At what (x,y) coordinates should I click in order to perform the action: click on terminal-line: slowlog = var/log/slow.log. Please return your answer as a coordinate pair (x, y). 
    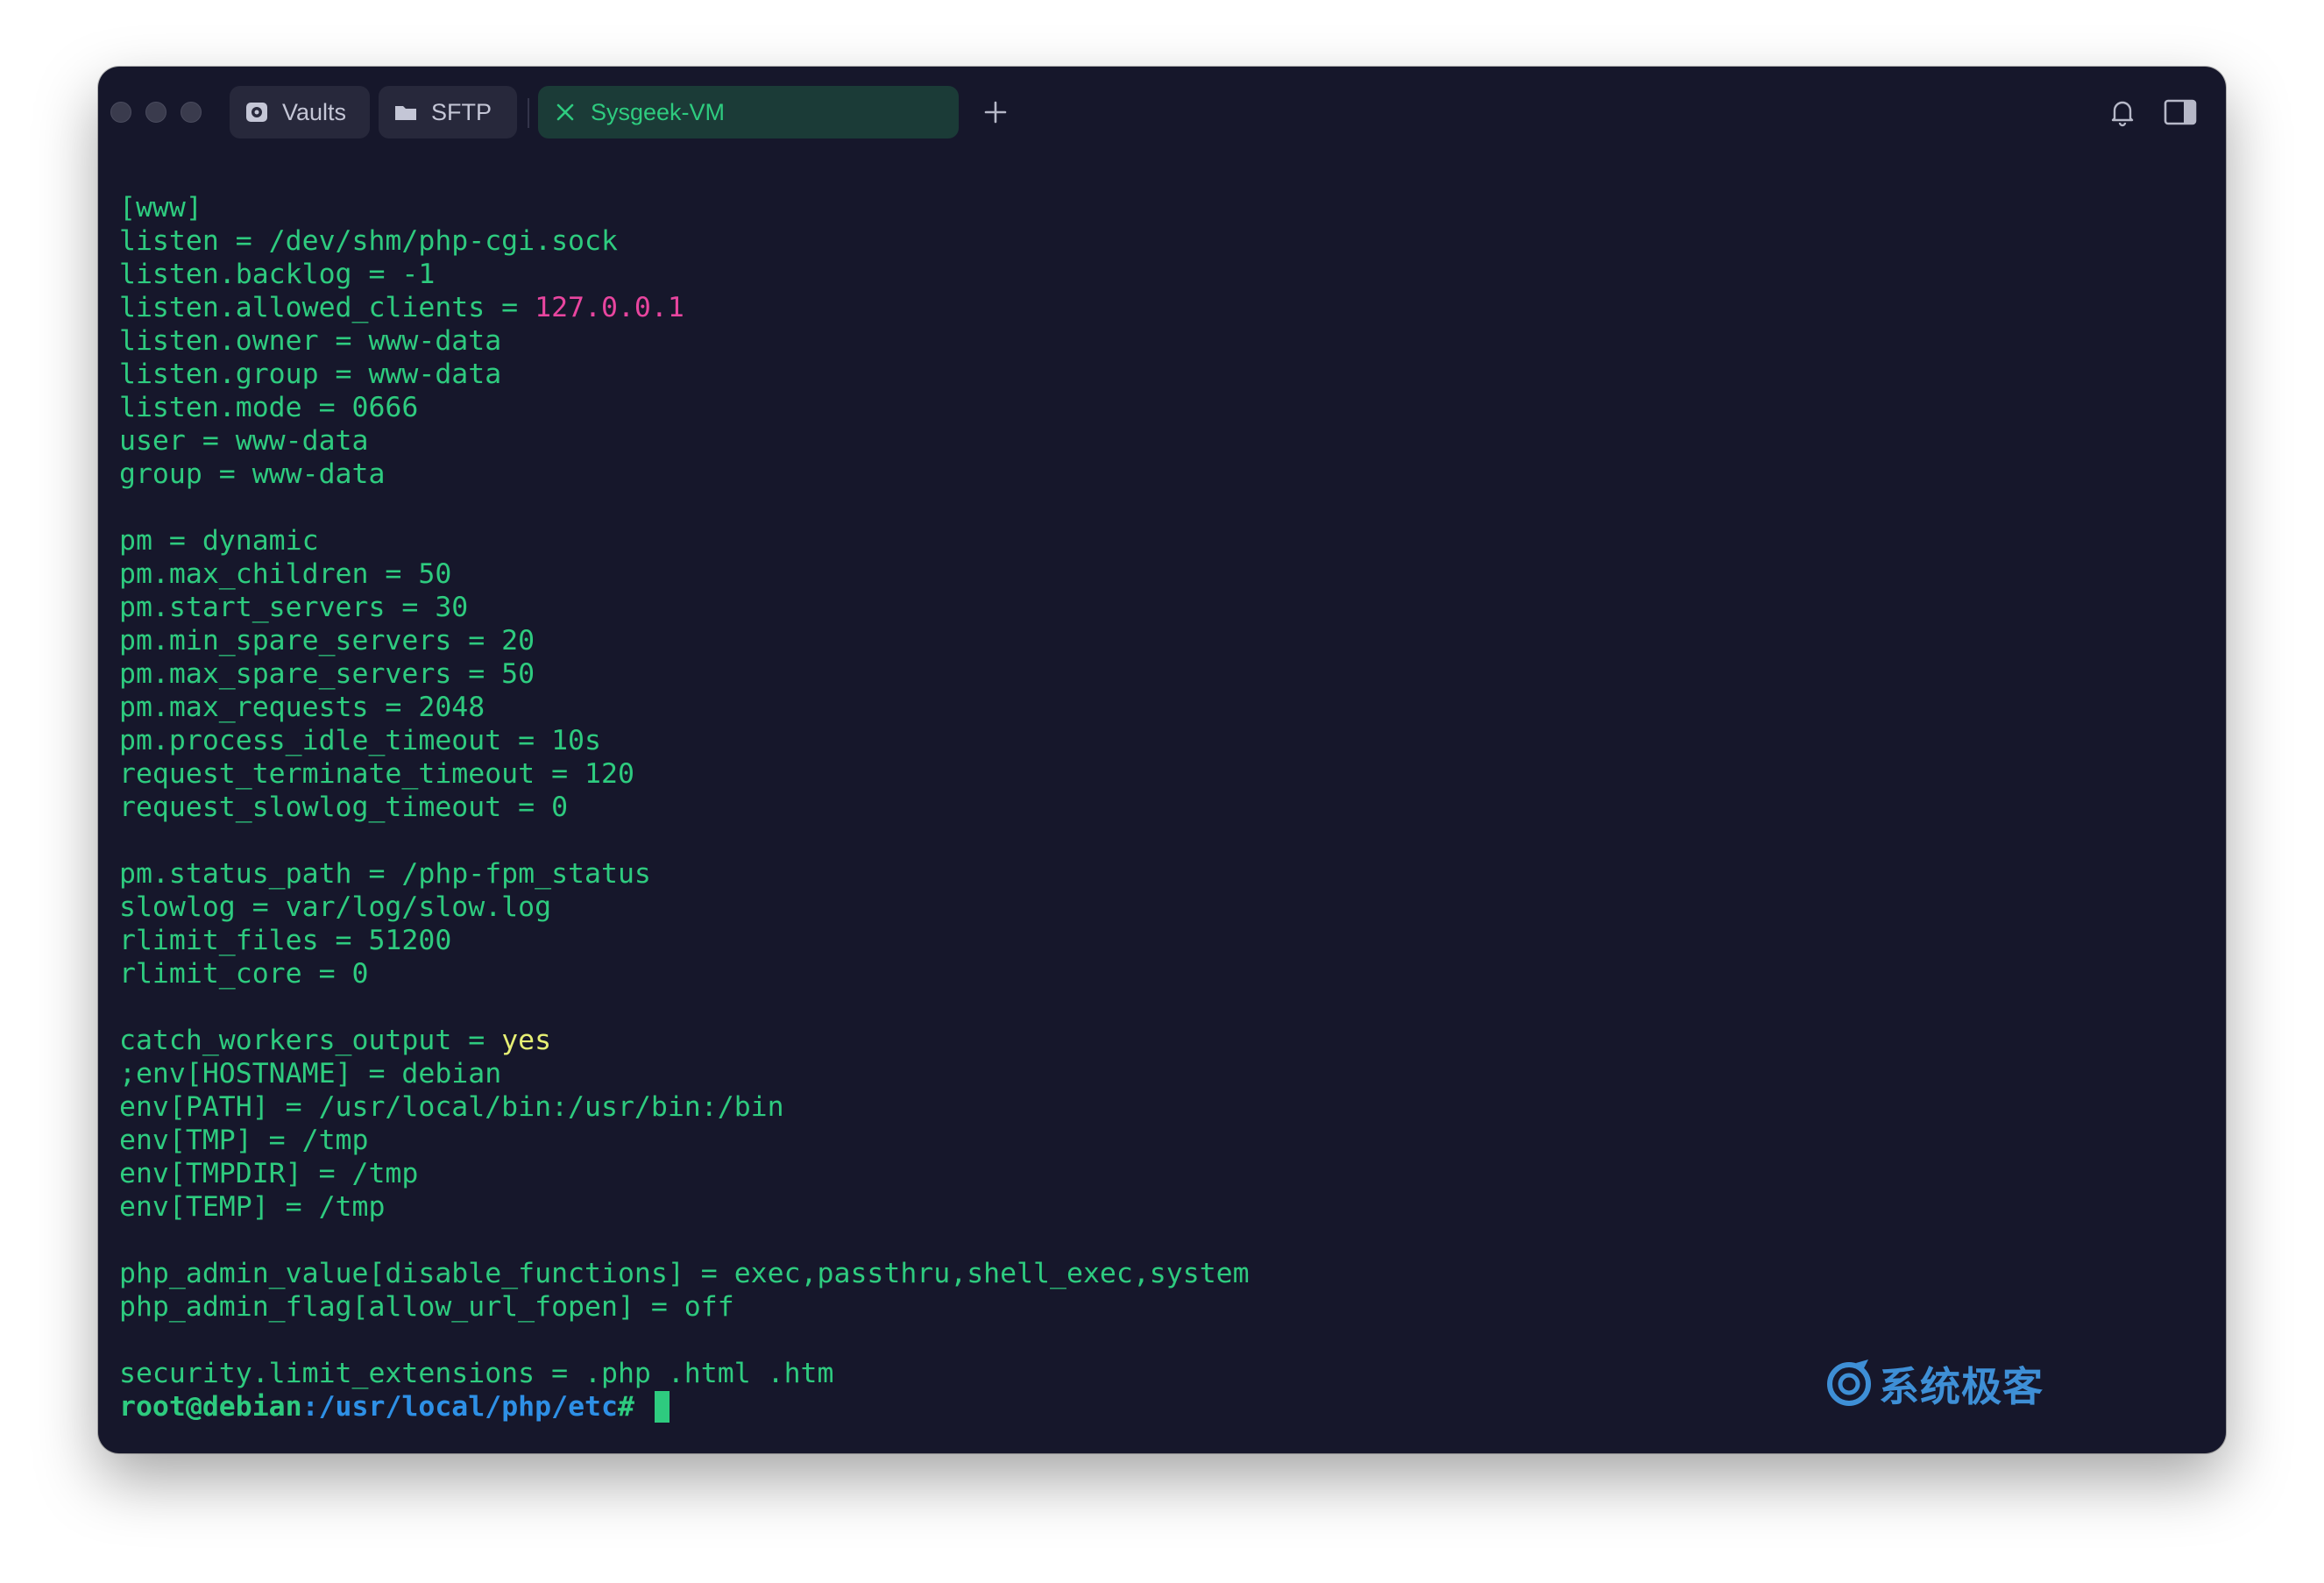
    Looking at the image, I should click on (684, 907).